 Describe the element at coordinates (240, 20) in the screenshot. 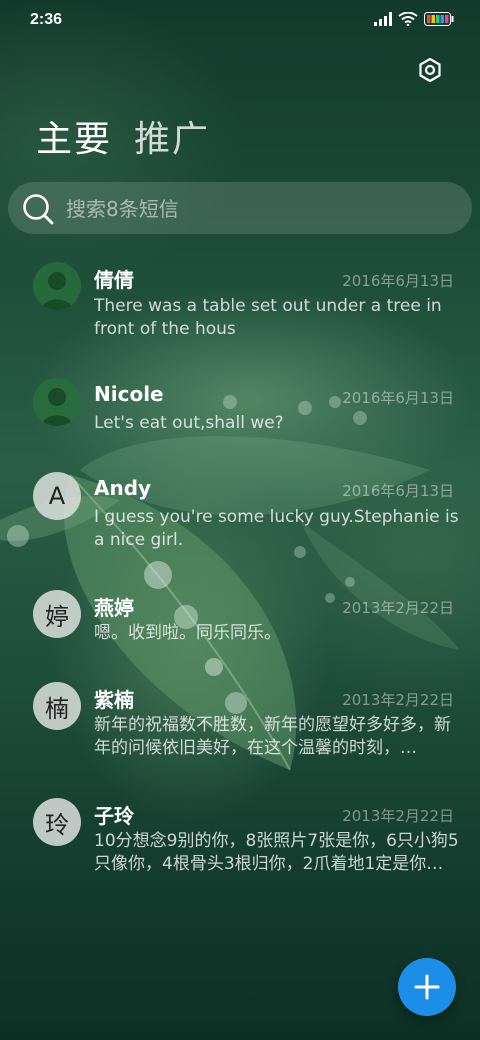

I see `status-bar: 2:36` at that location.